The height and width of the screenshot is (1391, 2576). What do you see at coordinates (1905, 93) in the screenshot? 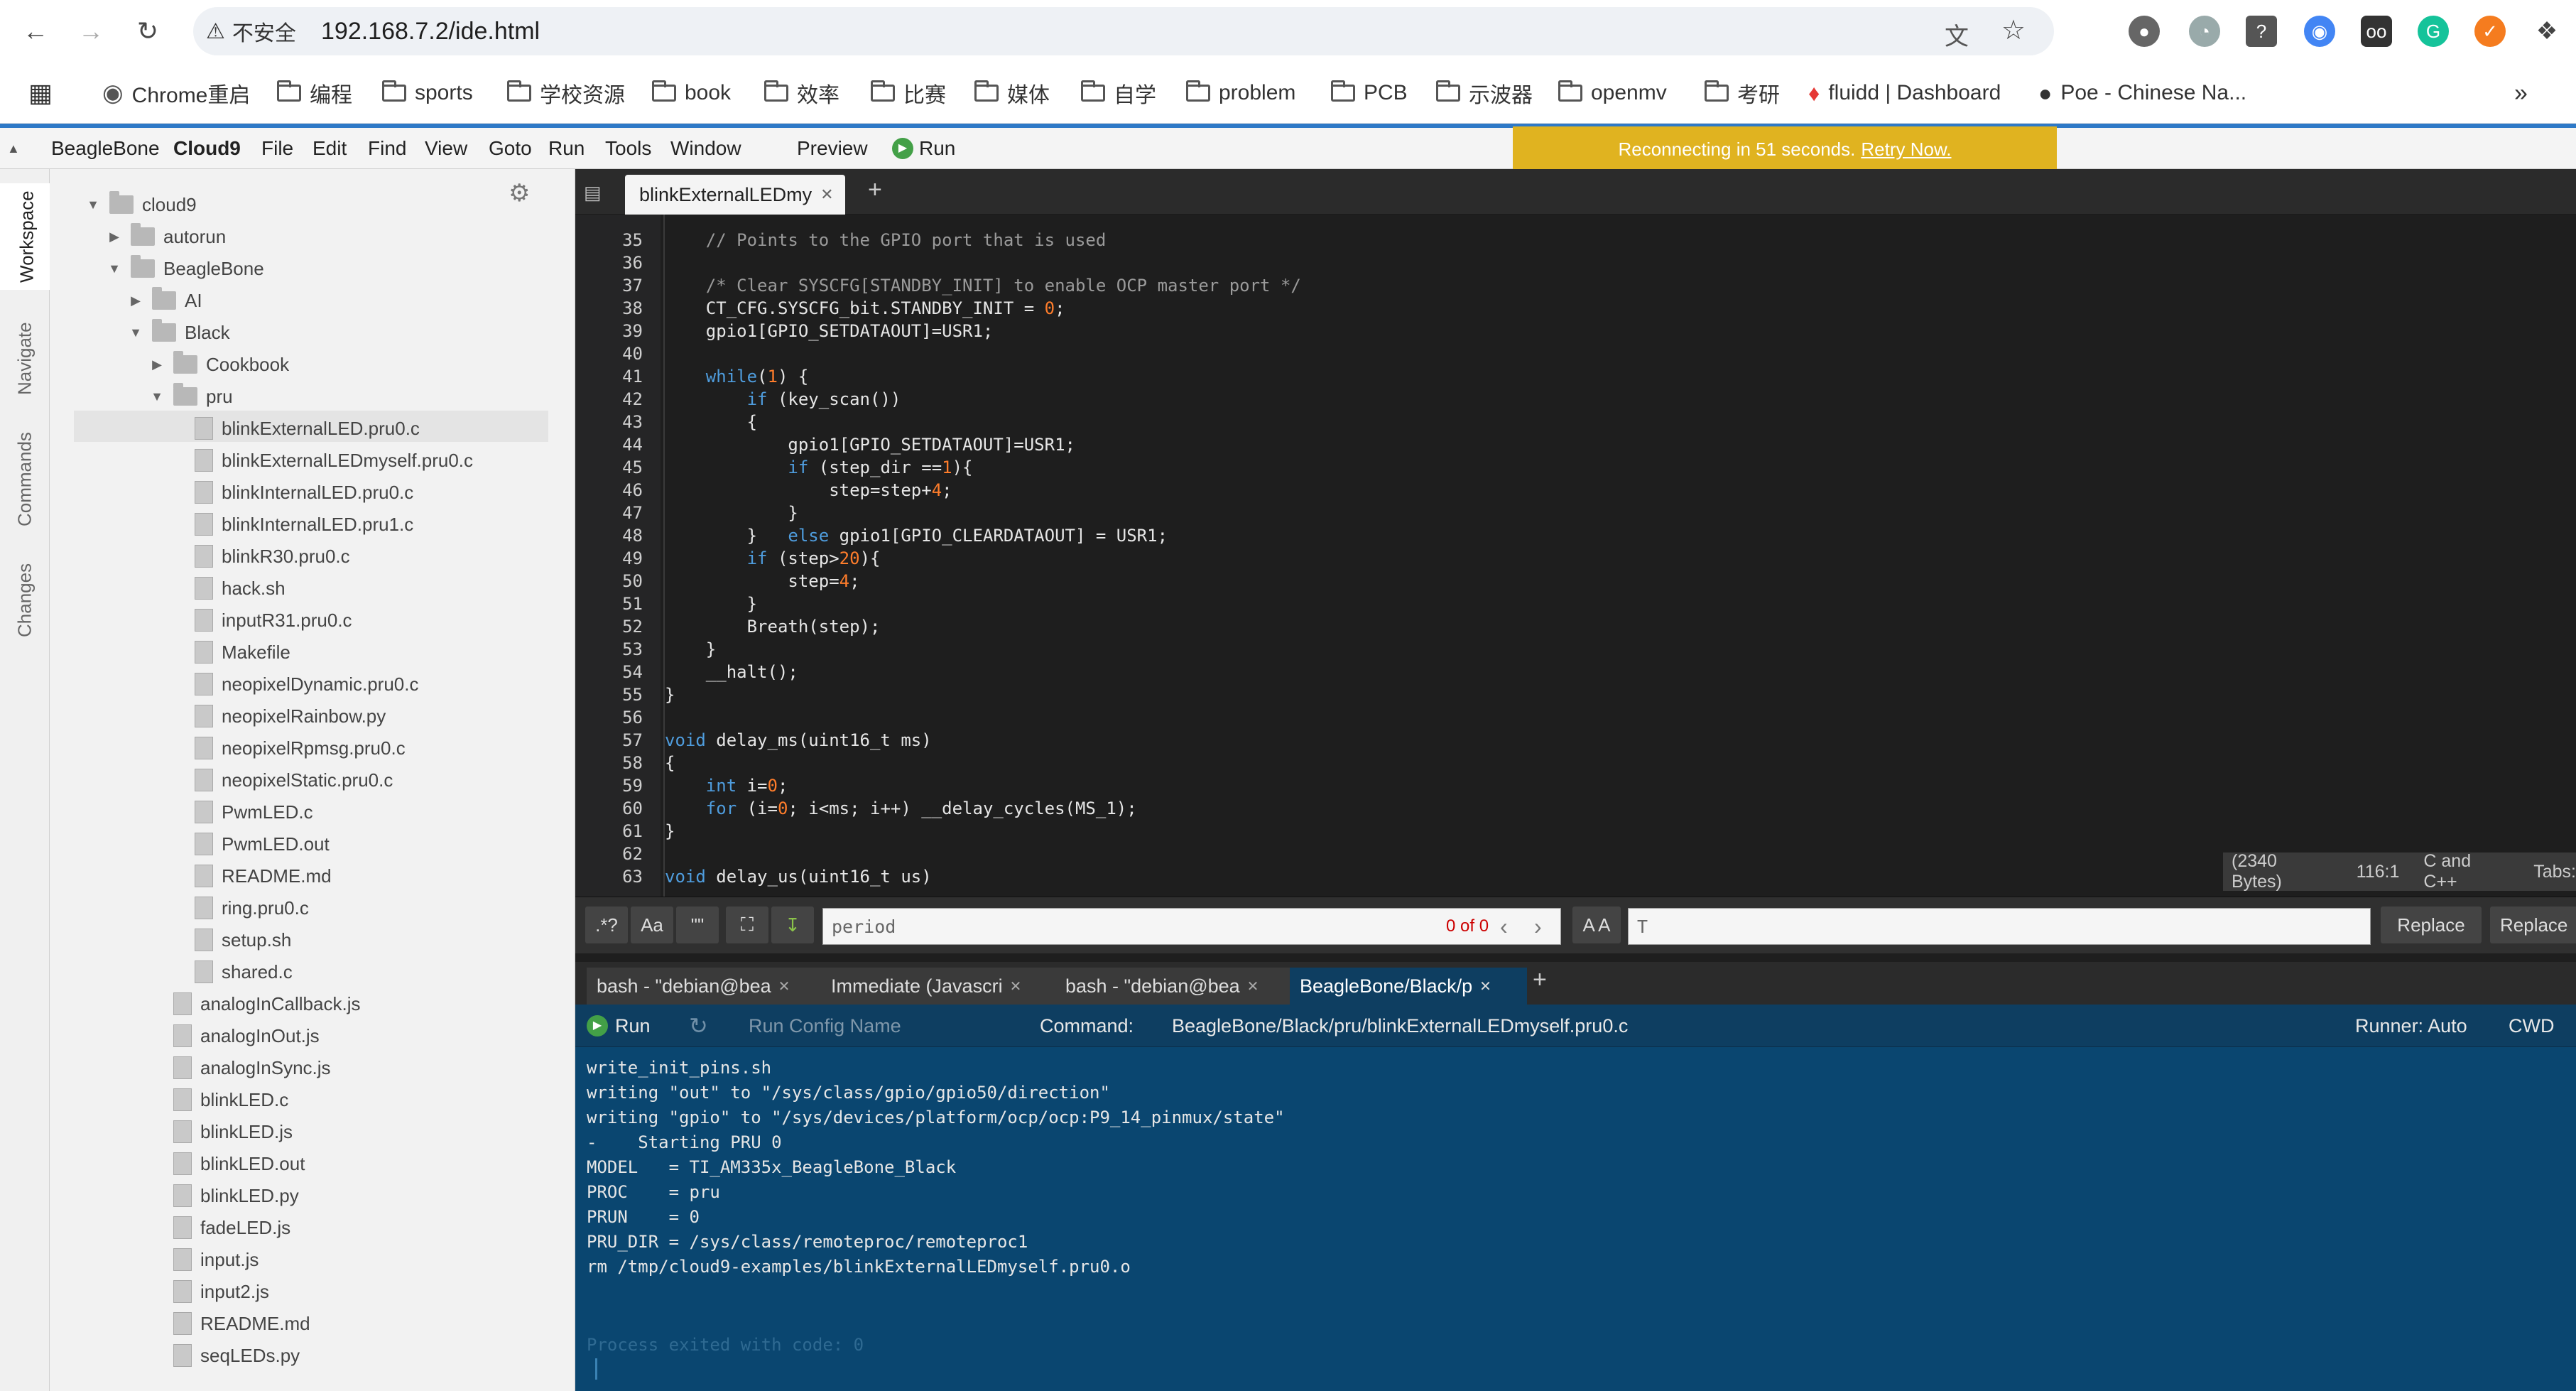
I see `bookmark-item: ♦ fluidd | Dashboard` at bounding box center [1905, 93].